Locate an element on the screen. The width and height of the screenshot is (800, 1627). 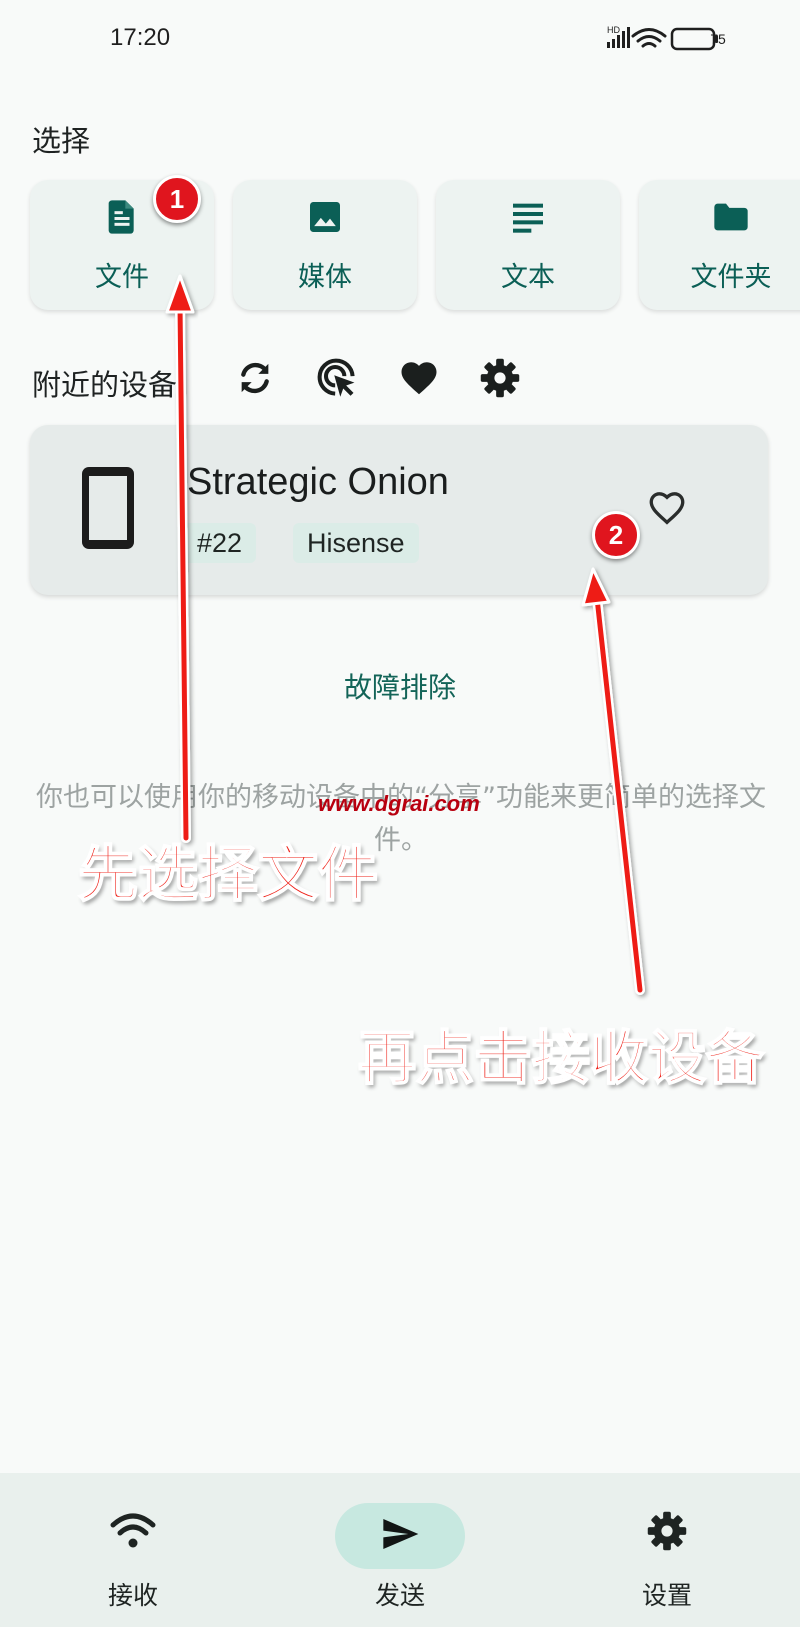
select-section-title: 选择 is located at coordinates (61, 141).